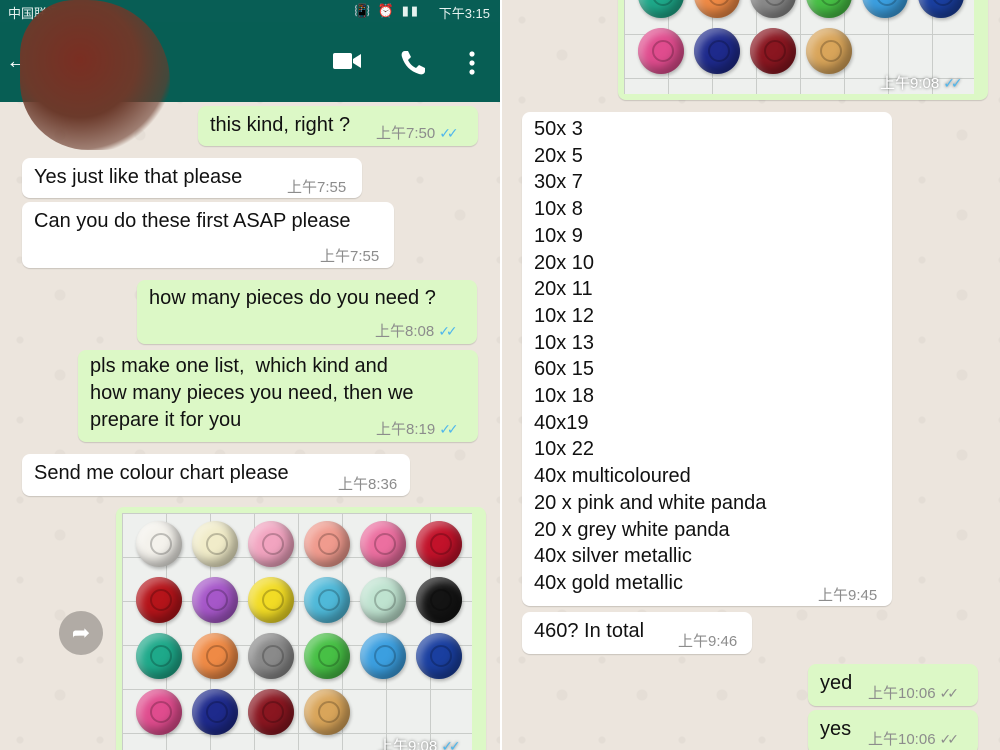 The width and height of the screenshot is (1000, 750). Describe the element at coordinates (848, 595) in the screenshot. I see `message-time: 上午9:45` at that location.